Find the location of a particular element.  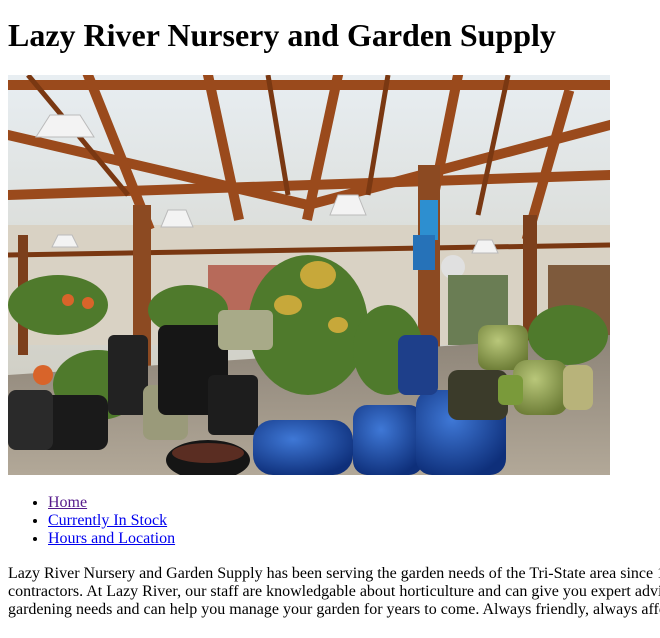

page-title: Lazy River Nursery and Garden Supply is located at coordinates (282, 35).